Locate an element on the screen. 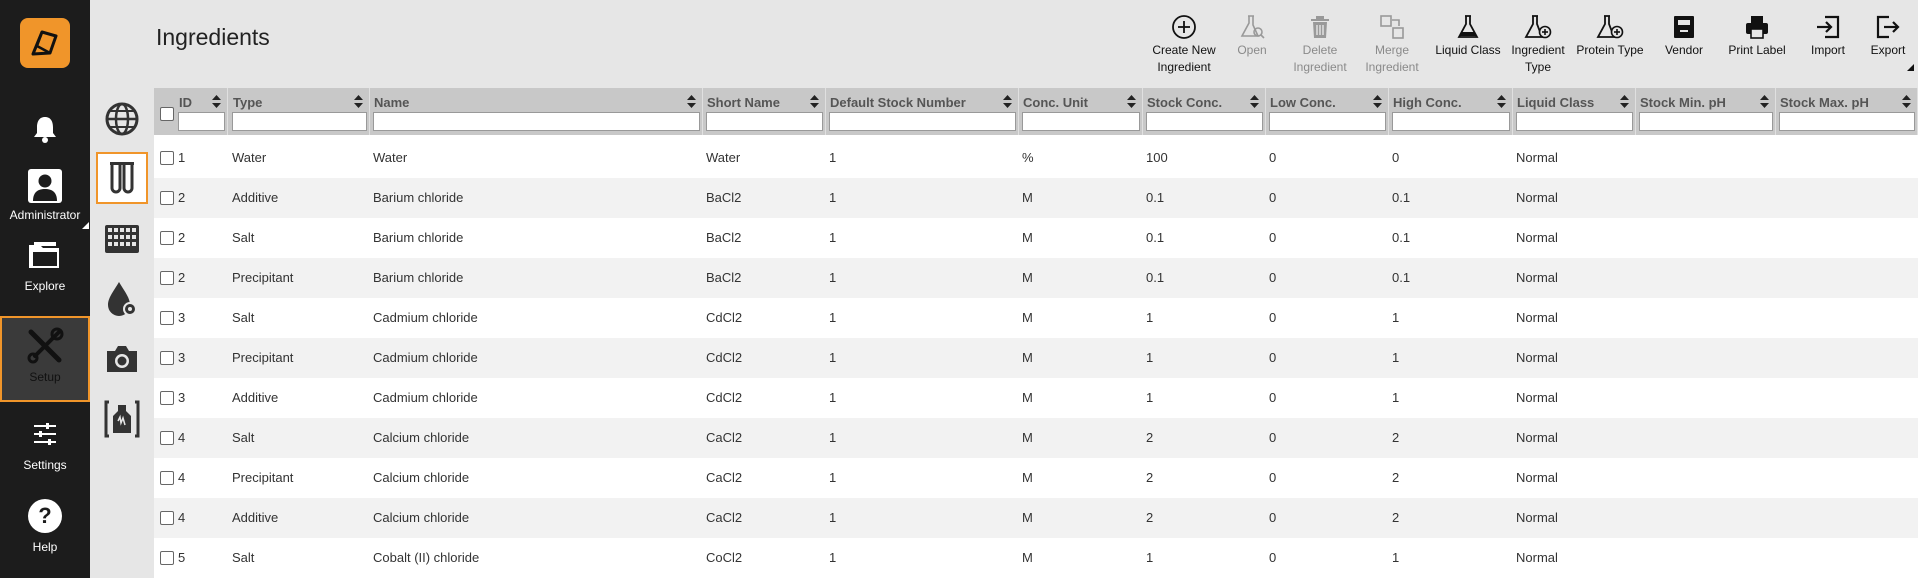 Image resolution: width=1918 pixels, height=578 pixels. table-row: 2 Salt Barium chloride BaCl2 1 M 0.1 0 0.1 Normal is located at coordinates (1036, 238).